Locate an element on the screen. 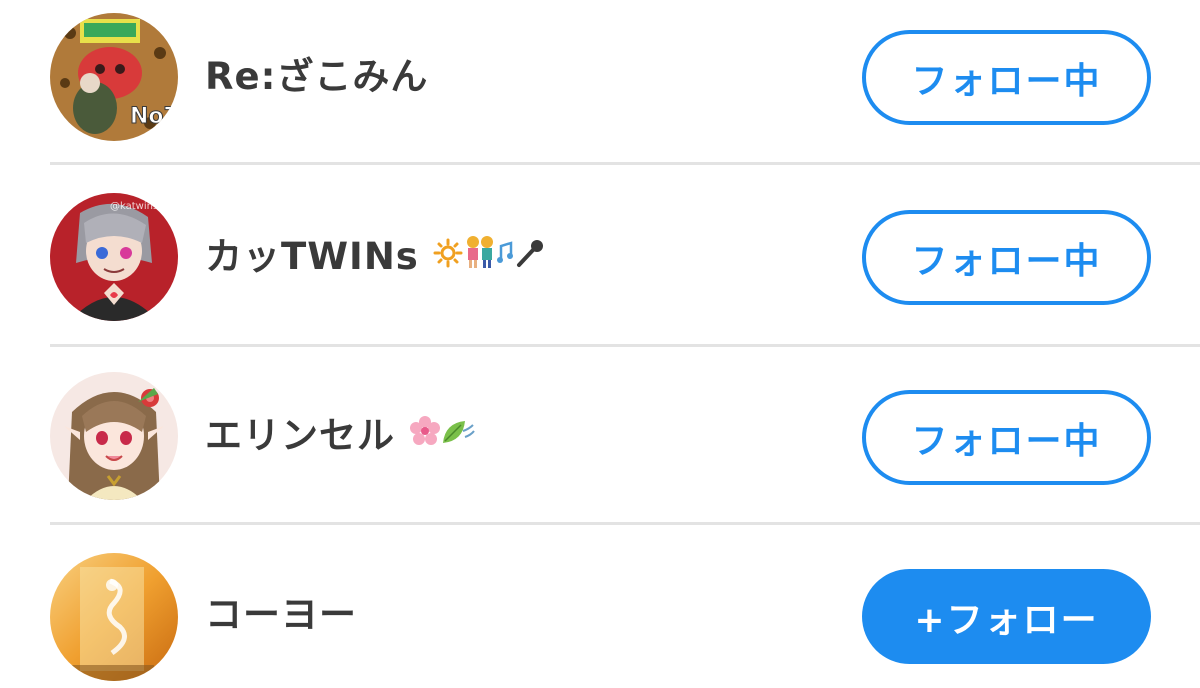 The width and height of the screenshot is (1200, 688). user-name: エリンセル is located at coordinates (340, 436).